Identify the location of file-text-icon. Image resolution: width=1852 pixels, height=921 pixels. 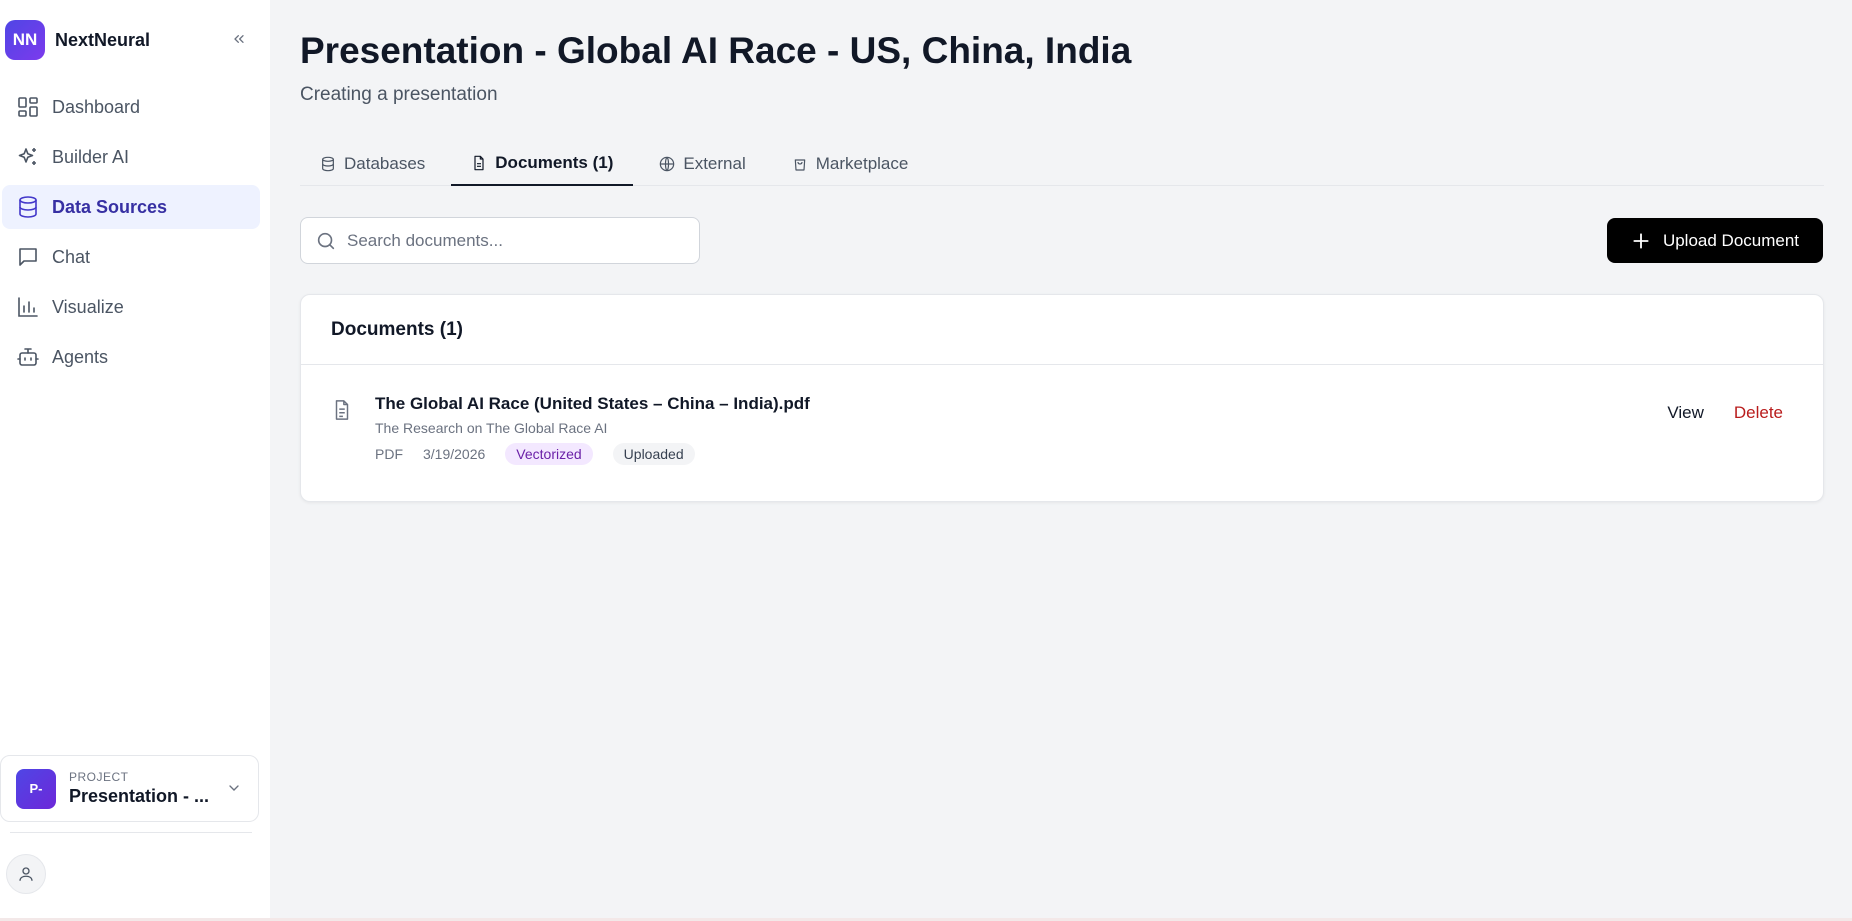
(342, 412).